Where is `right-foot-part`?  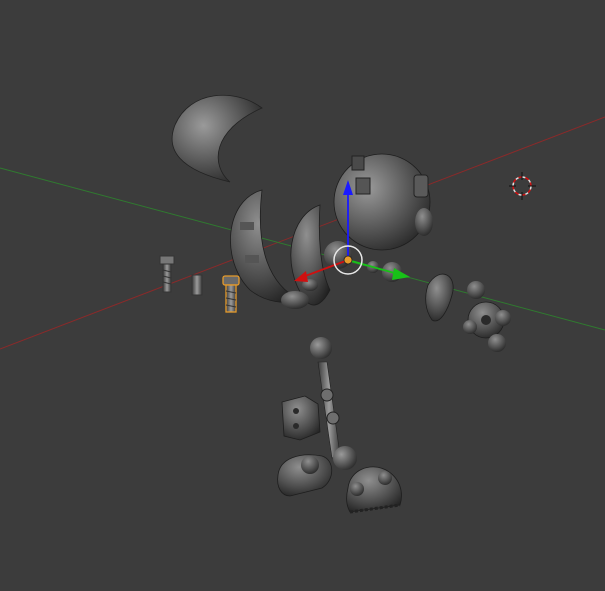 right-foot-part is located at coordinates (374, 490).